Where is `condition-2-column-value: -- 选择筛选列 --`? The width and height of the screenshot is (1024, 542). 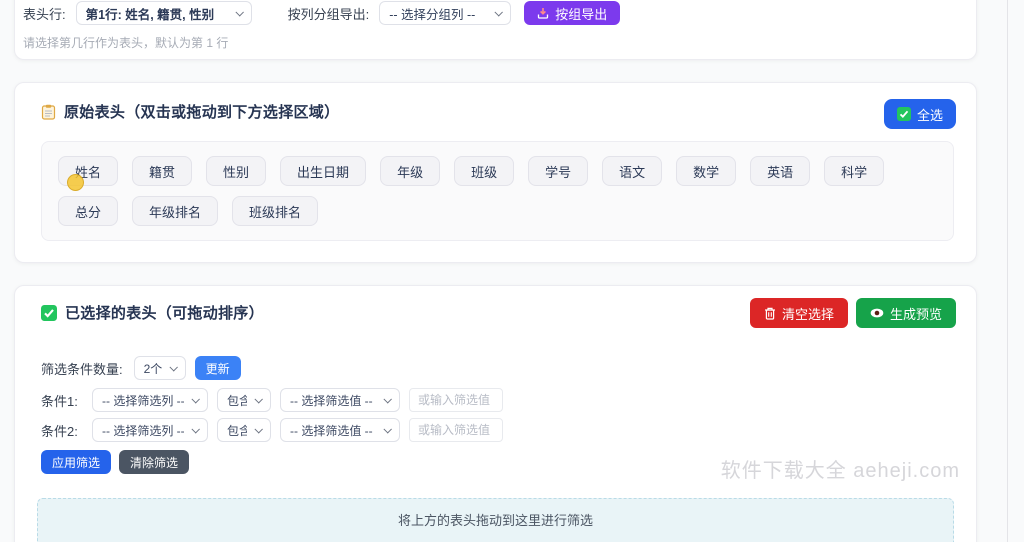
condition-2-column-value: -- 选择筛选列 -- is located at coordinates (143, 430).